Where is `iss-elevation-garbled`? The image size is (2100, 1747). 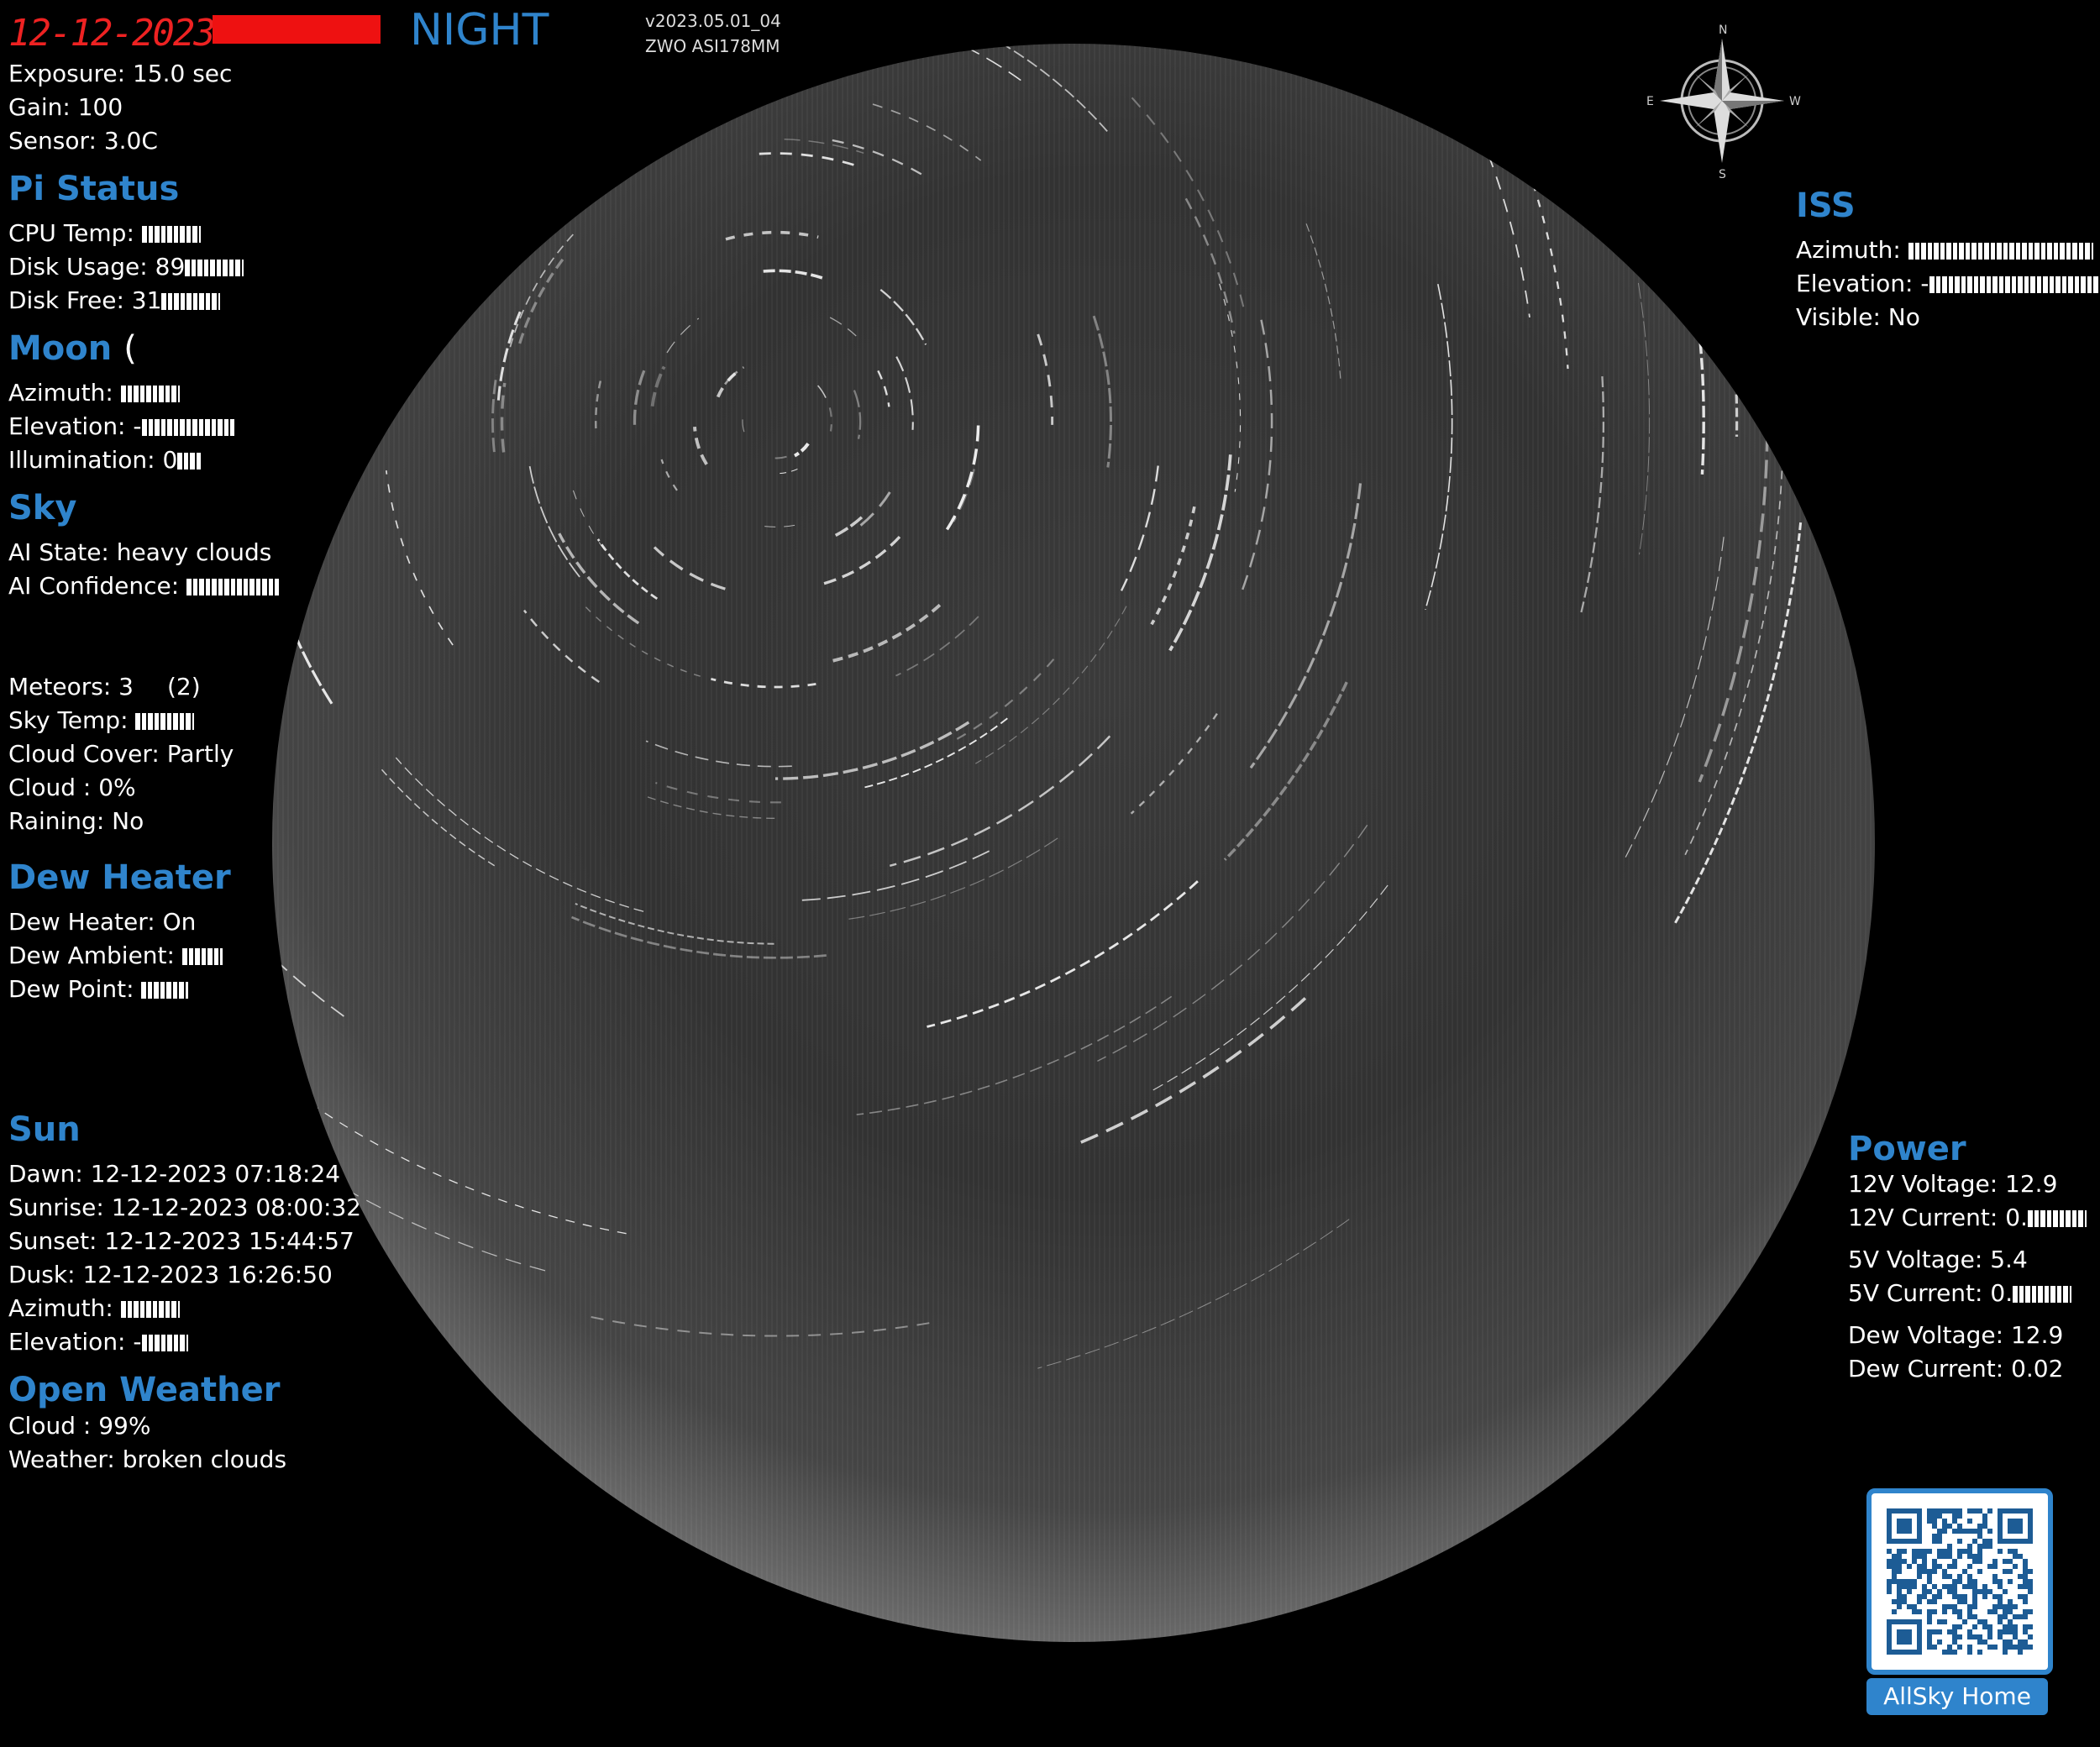
iss-elevation-garbled is located at coordinates (2014, 285).